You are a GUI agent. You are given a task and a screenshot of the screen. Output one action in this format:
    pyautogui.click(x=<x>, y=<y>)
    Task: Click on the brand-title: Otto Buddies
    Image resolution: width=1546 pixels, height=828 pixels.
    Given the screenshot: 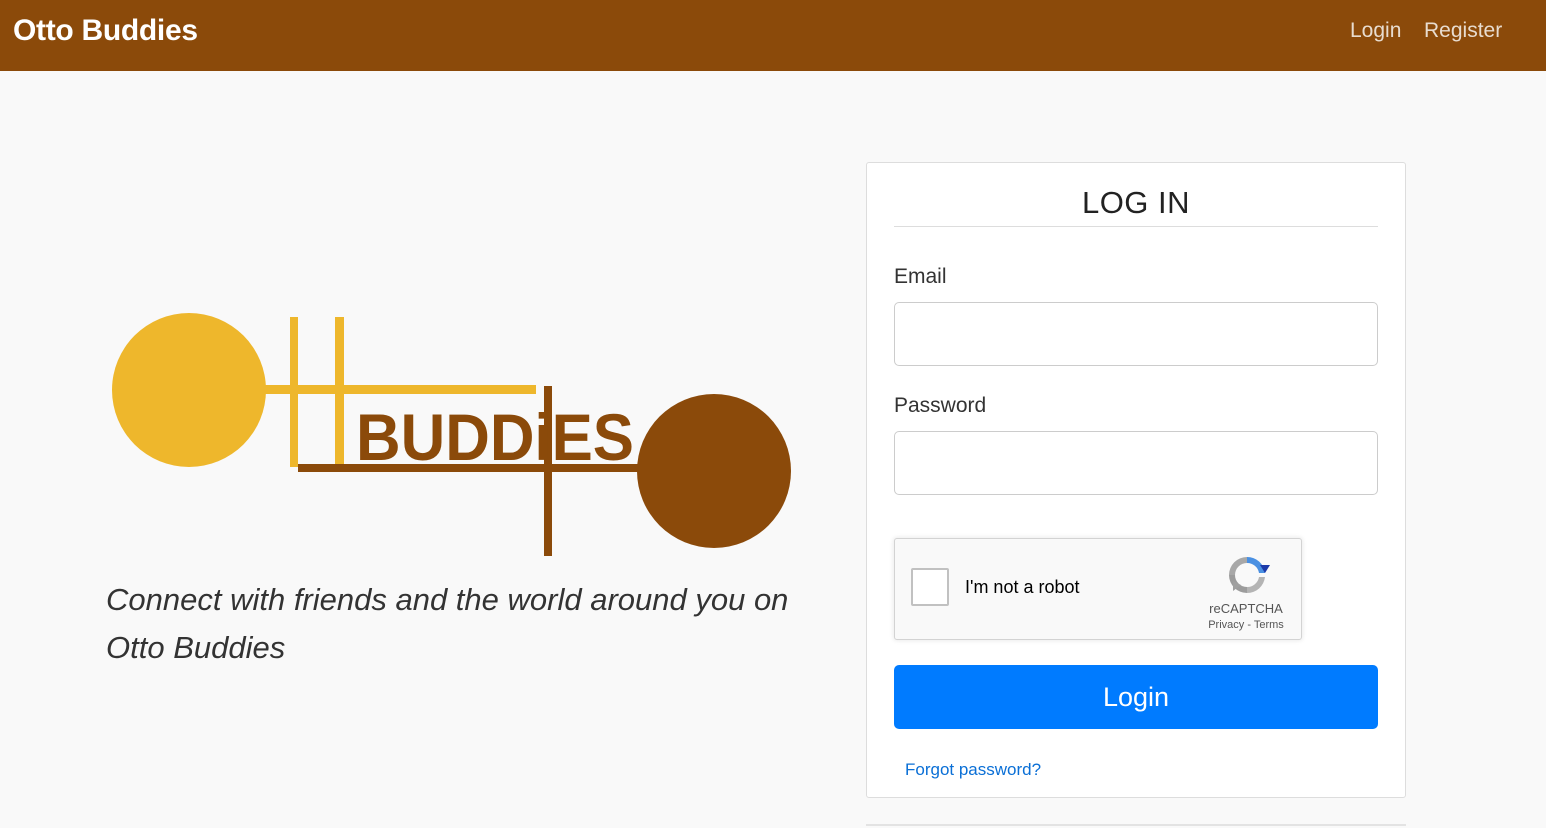 What is the action you would take?
    pyautogui.click(x=105, y=31)
    